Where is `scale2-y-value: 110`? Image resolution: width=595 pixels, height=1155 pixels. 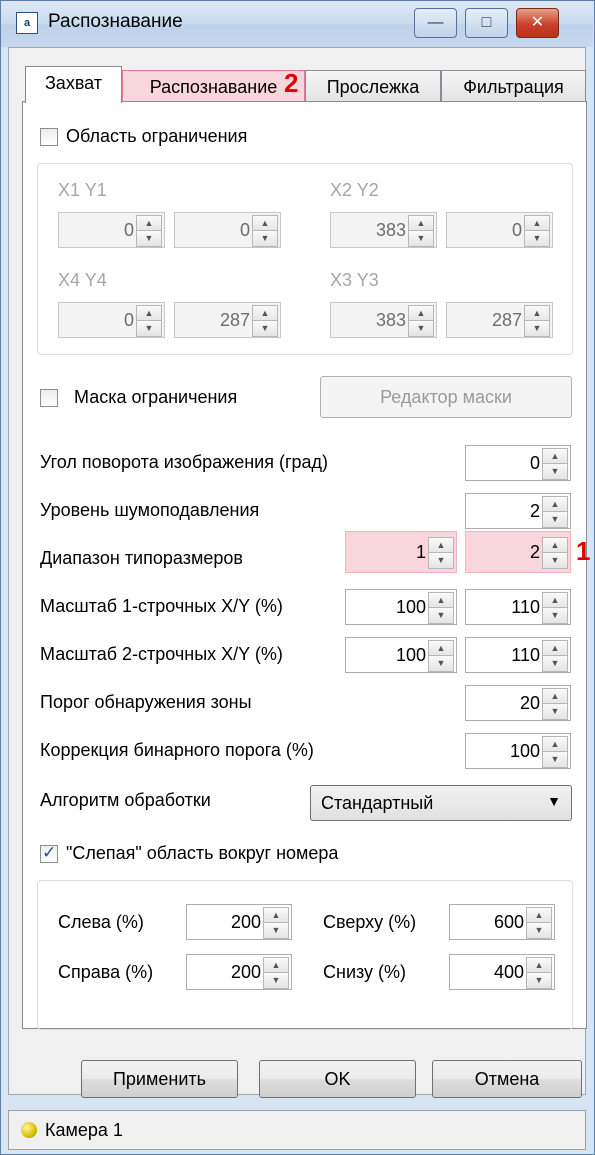 scale2-y-value: 110 is located at coordinates (525, 655).